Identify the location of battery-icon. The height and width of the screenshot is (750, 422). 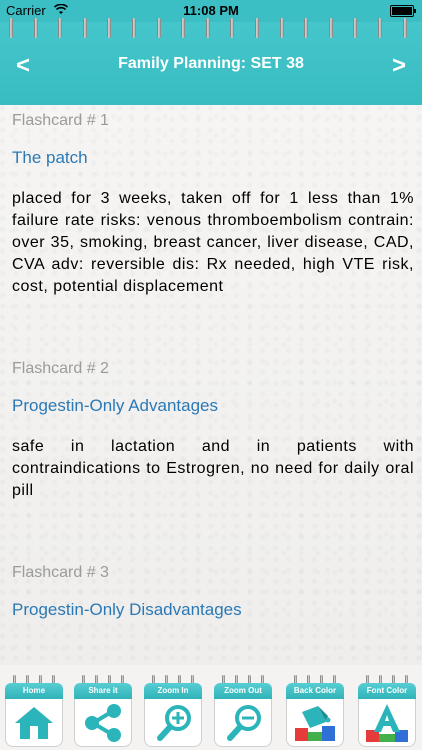
(403, 11).